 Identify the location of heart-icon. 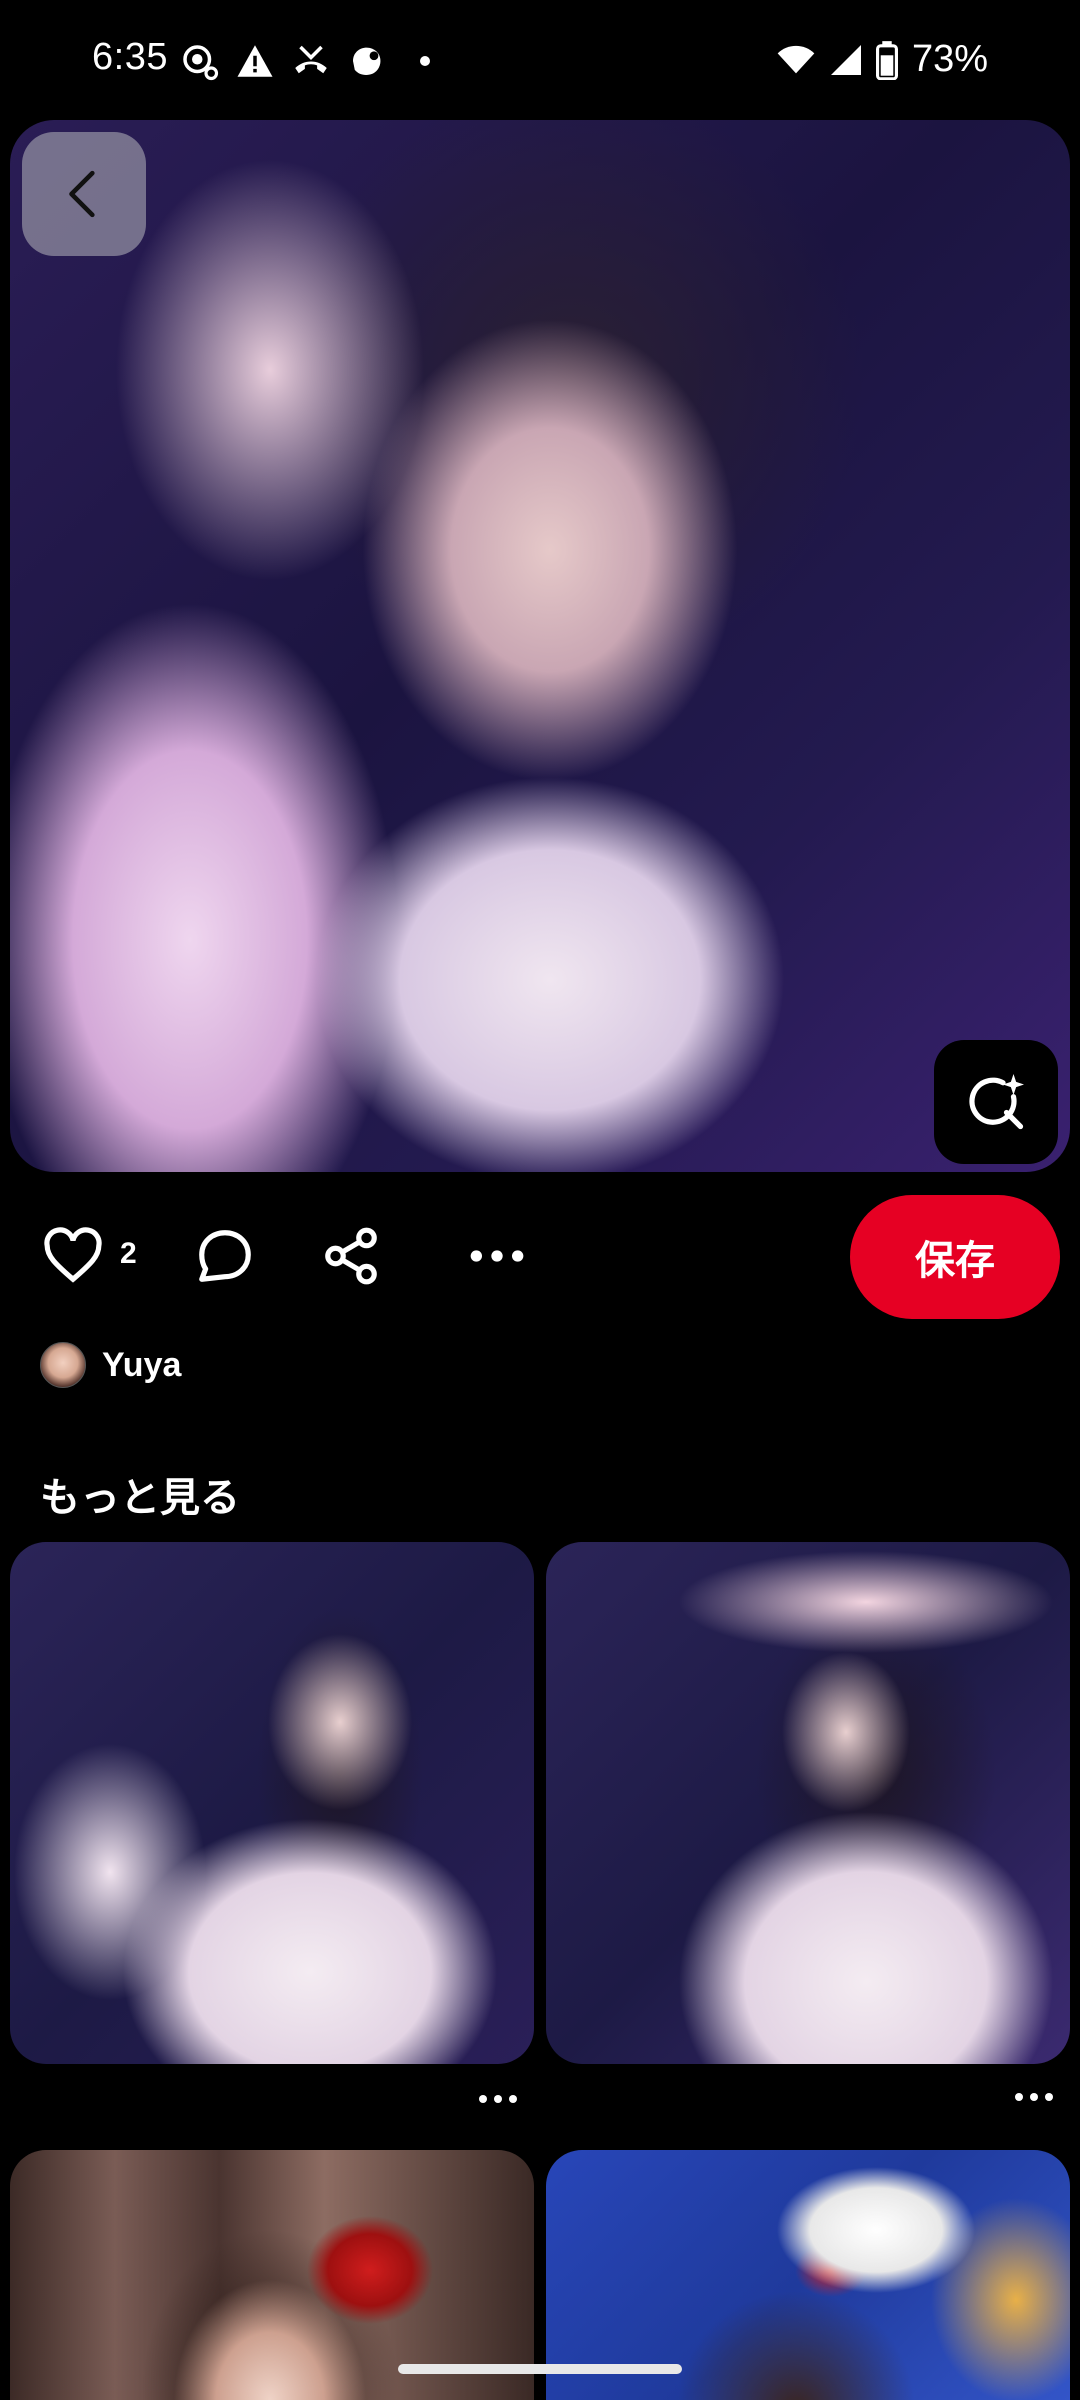
(73, 1255).